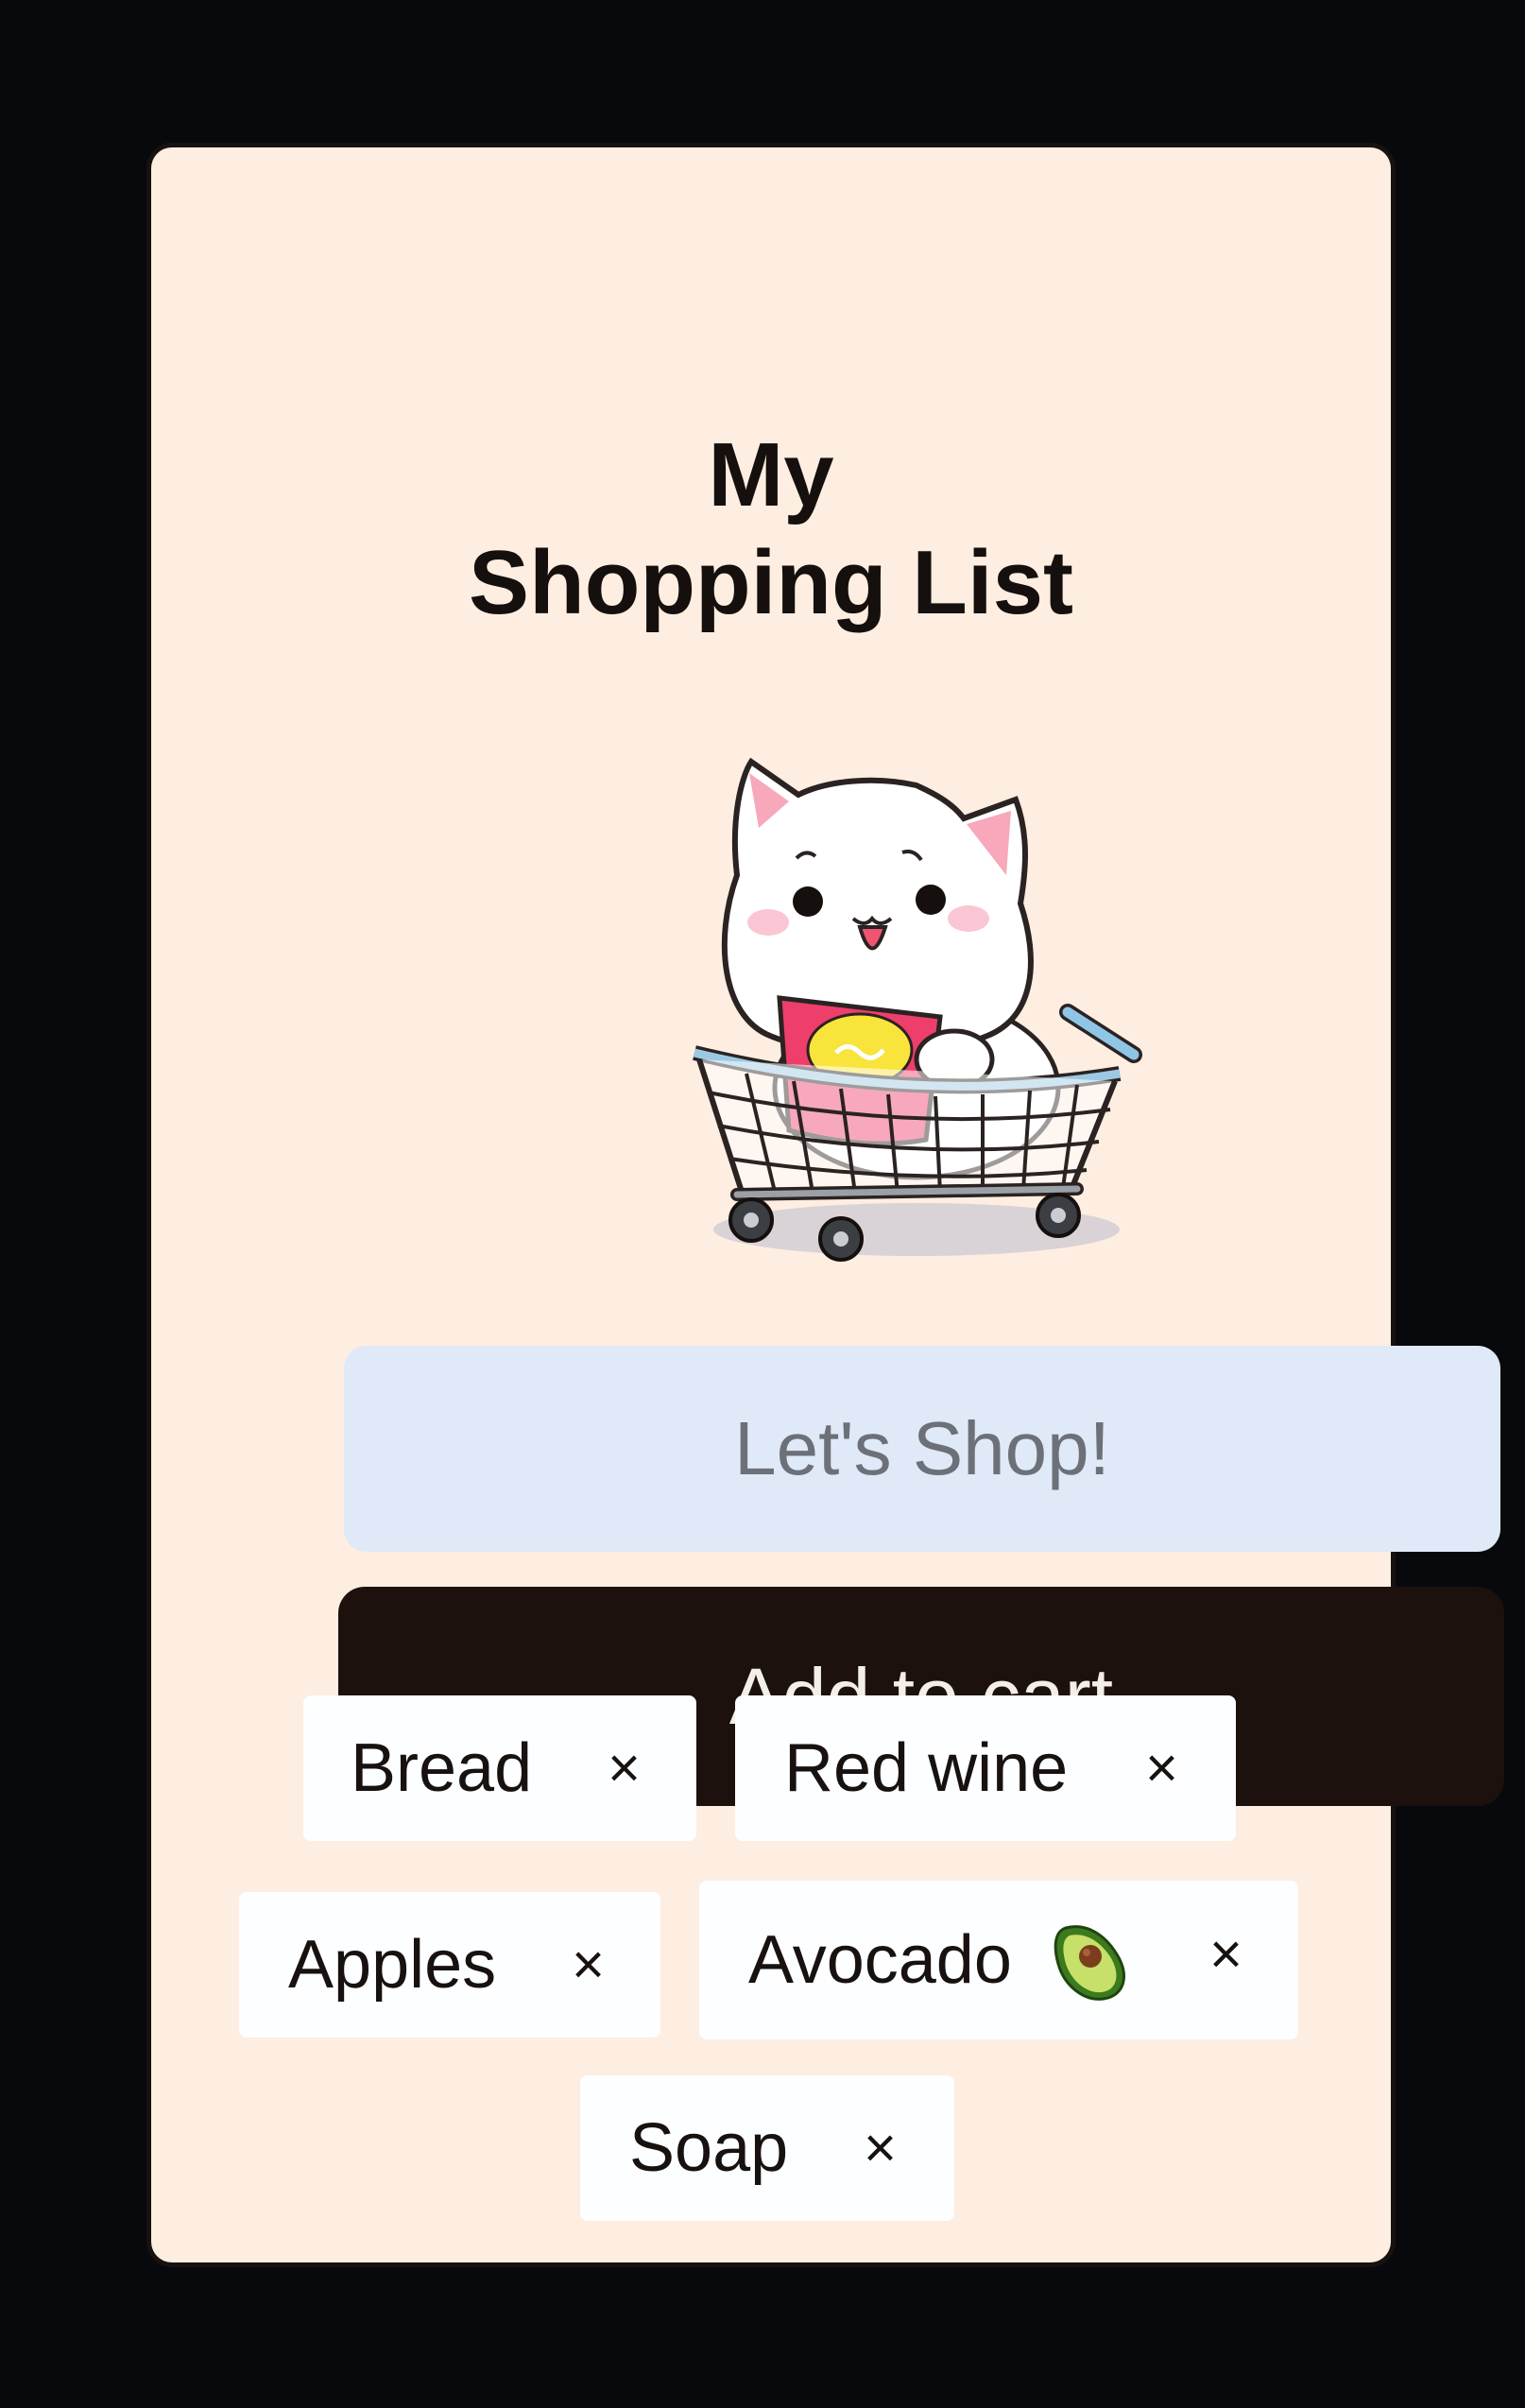  What do you see at coordinates (771, 529) in the screenshot?
I see `page-title: My Shopping List` at bounding box center [771, 529].